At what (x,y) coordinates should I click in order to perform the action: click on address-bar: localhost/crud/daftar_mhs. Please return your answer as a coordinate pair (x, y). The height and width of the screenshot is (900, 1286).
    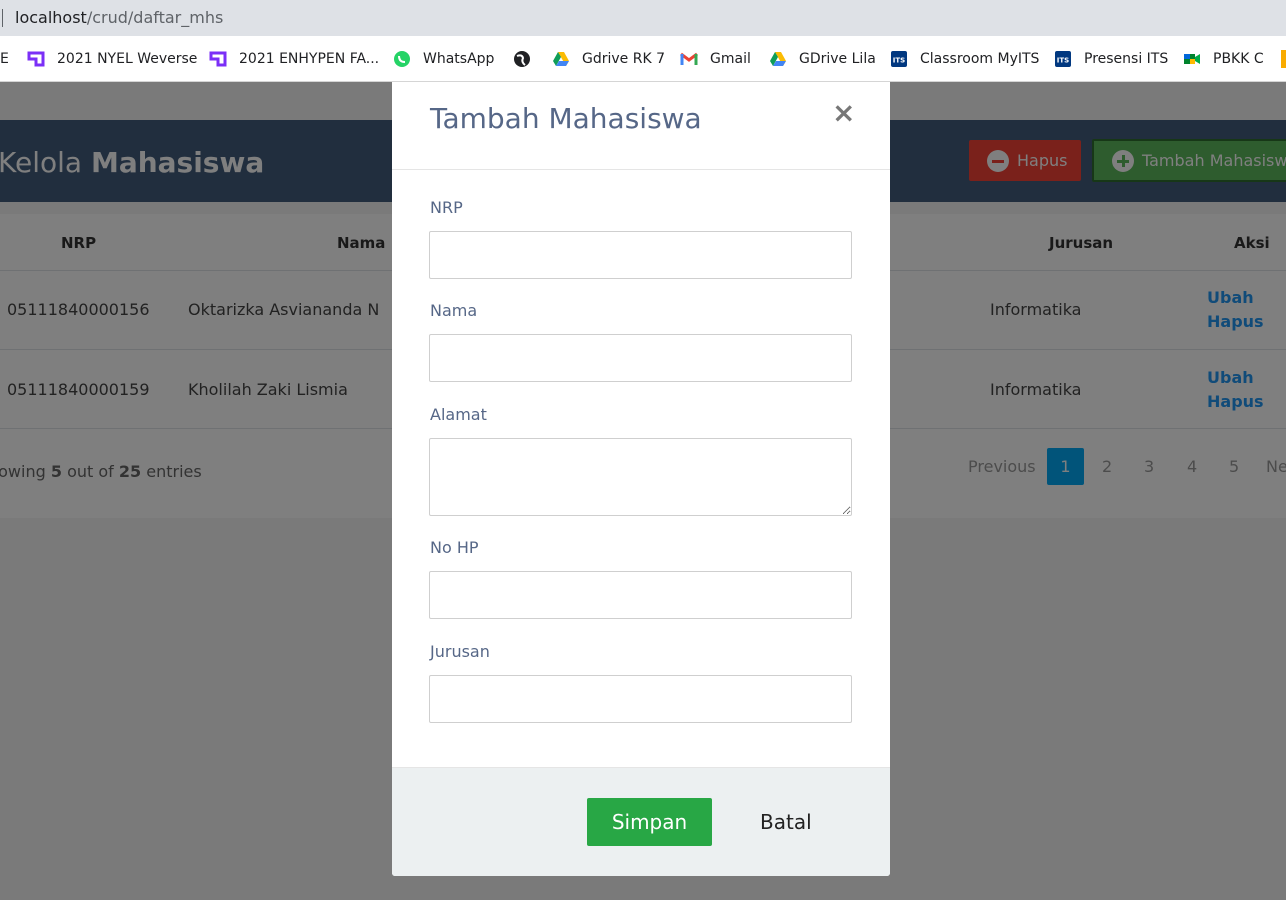
    Looking at the image, I should click on (643, 18).